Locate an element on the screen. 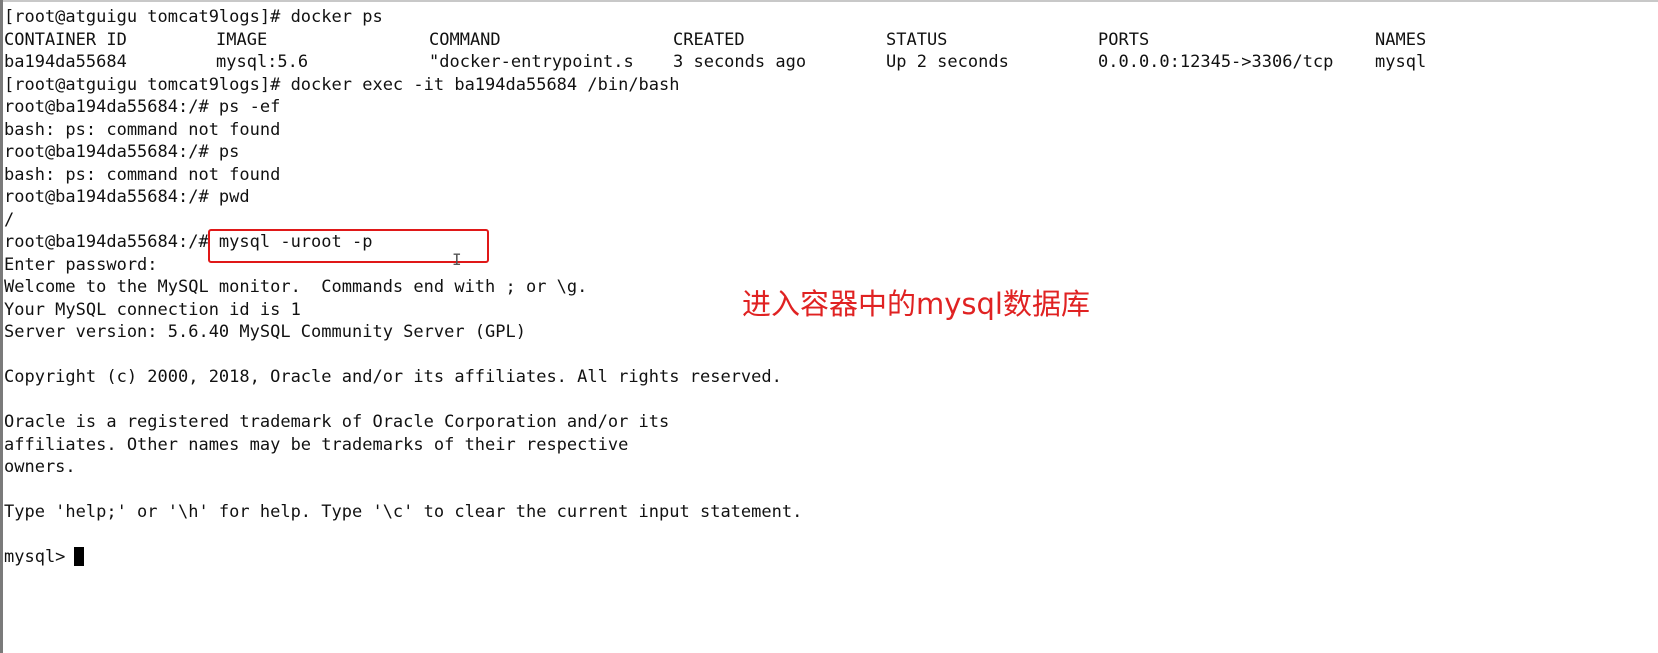  window-top-border is located at coordinates (829, 1).